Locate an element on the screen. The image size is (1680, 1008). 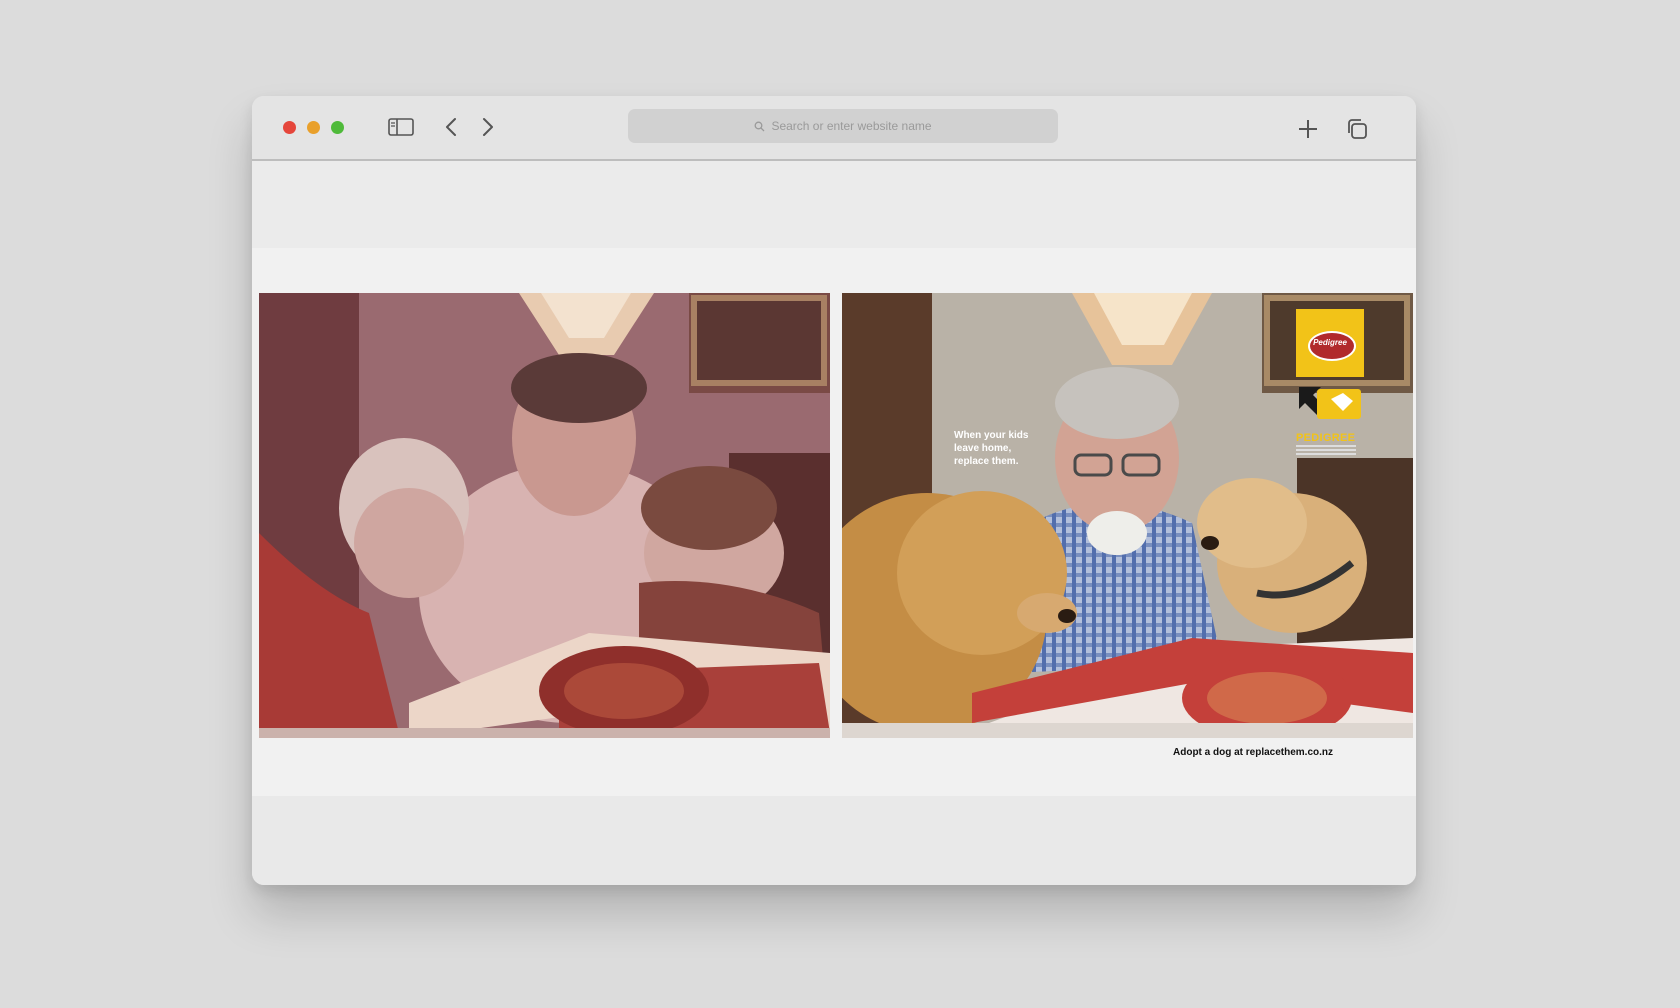
chevron-right-icon is located at coordinates (488, 127).